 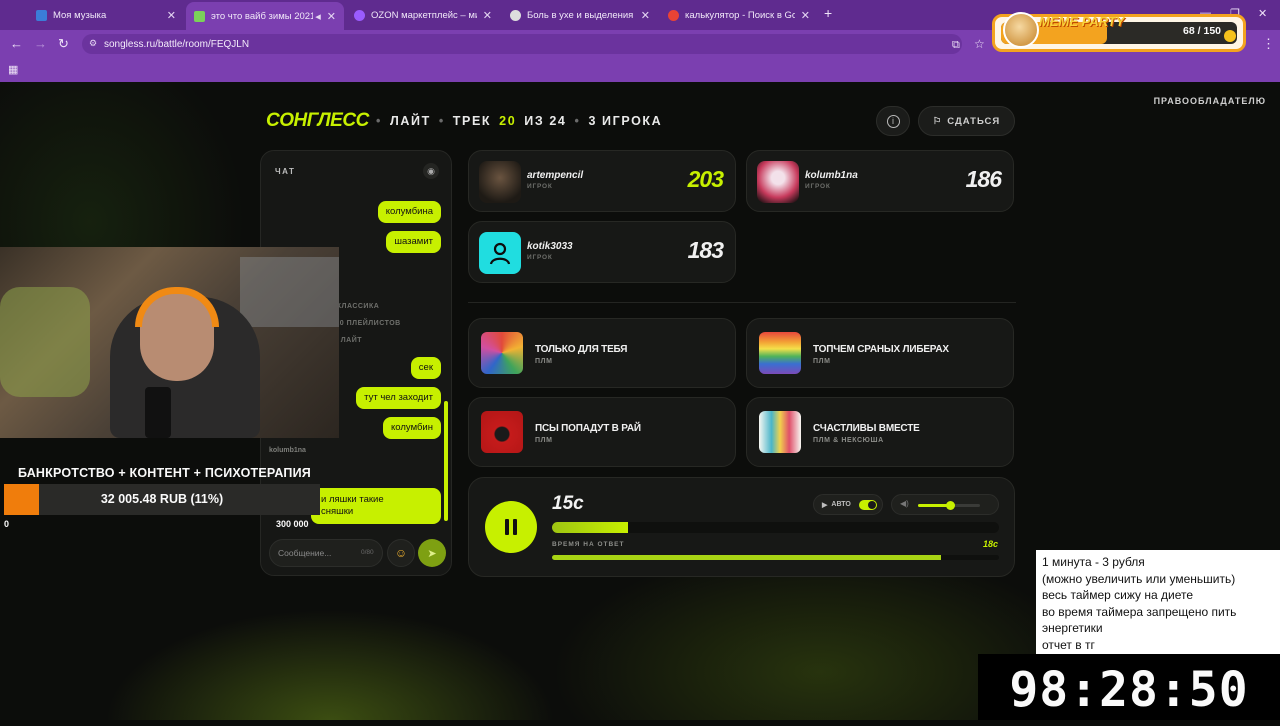 What do you see at coordinates (580, 15) in the screenshot?
I see `tab-ear-pain: Боль в ухе и выделения ✕` at bounding box center [580, 15].